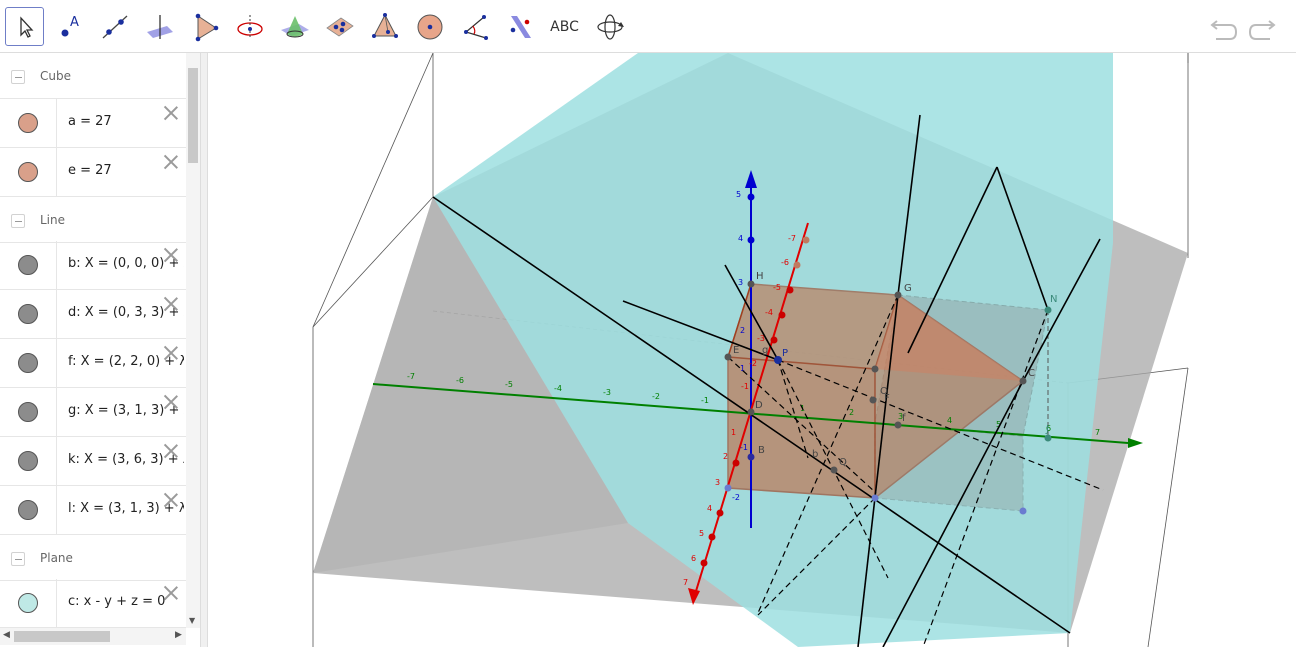 This screenshot has height=647, width=1296. What do you see at coordinates (1031, 373) in the screenshot?
I see `point-label: C` at bounding box center [1031, 373].